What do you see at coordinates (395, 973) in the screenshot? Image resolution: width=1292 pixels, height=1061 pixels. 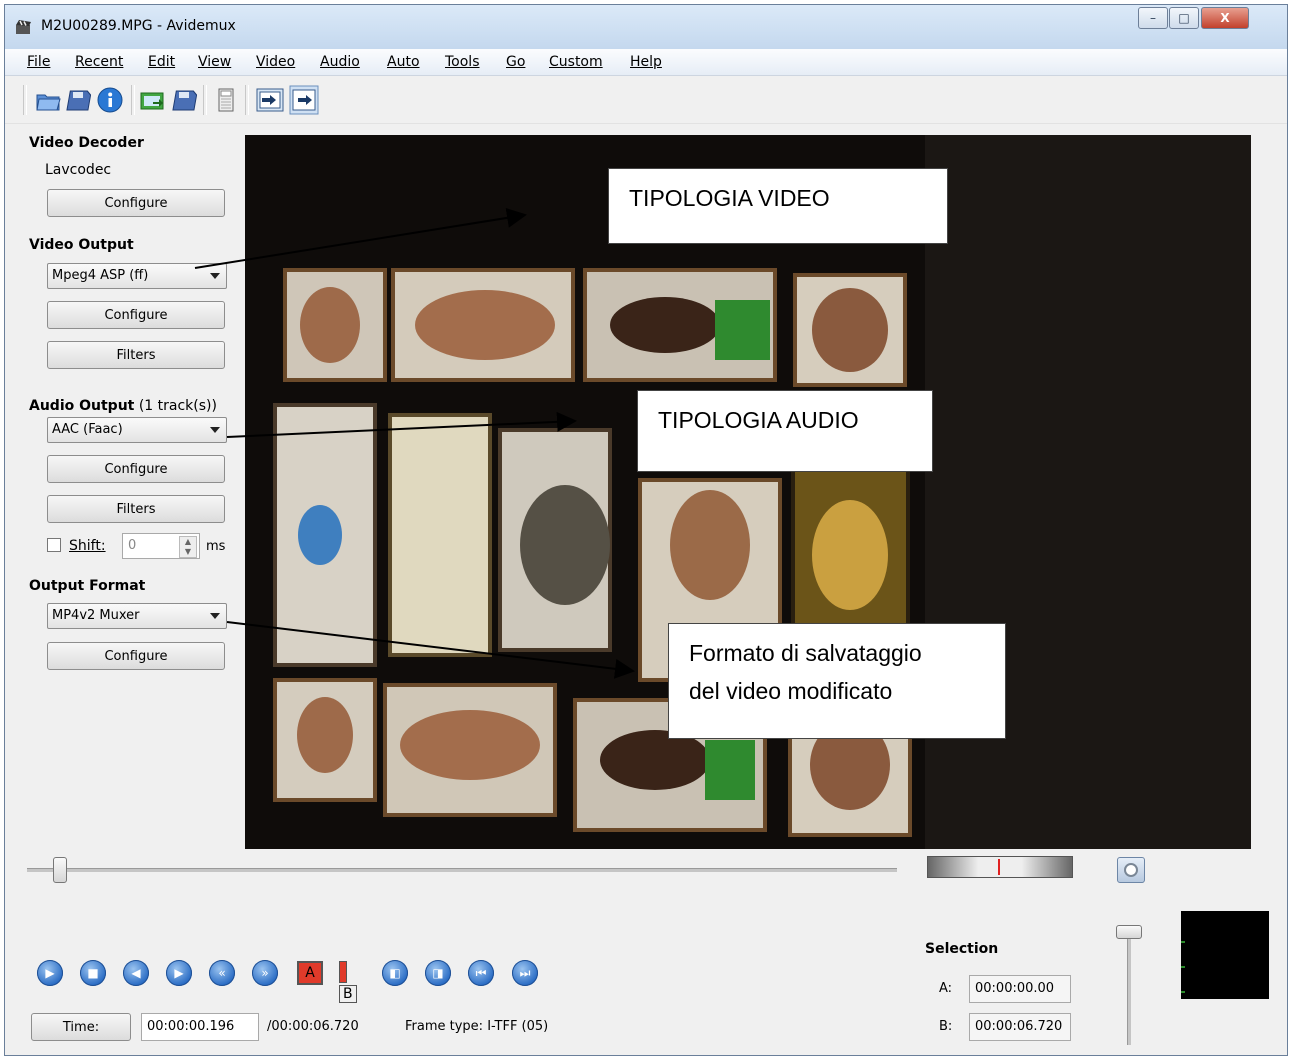 I see `go-to-marker-a-button: ◧` at bounding box center [395, 973].